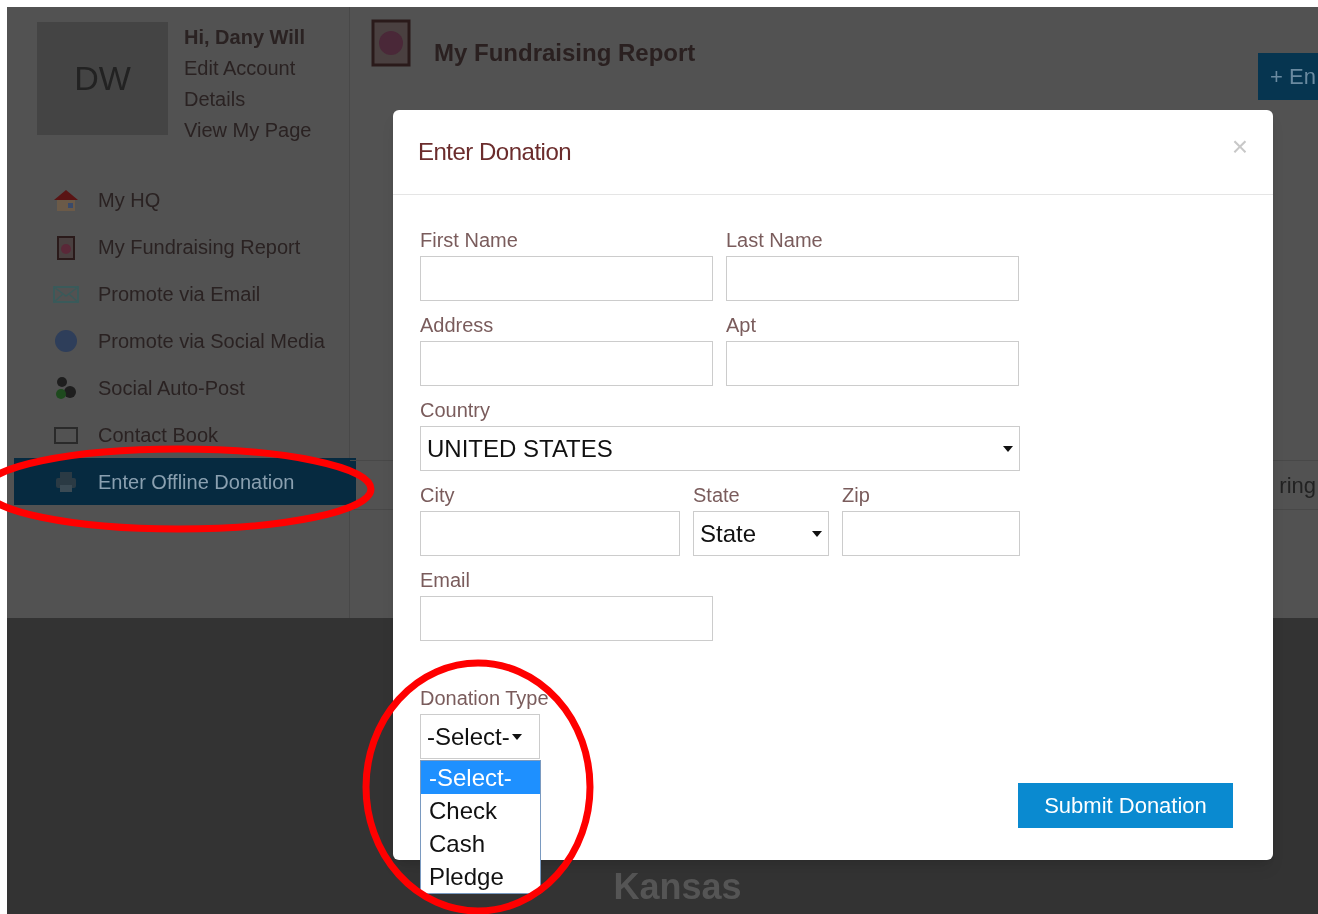  I want to click on field-label: Apt, so click(742, 325).